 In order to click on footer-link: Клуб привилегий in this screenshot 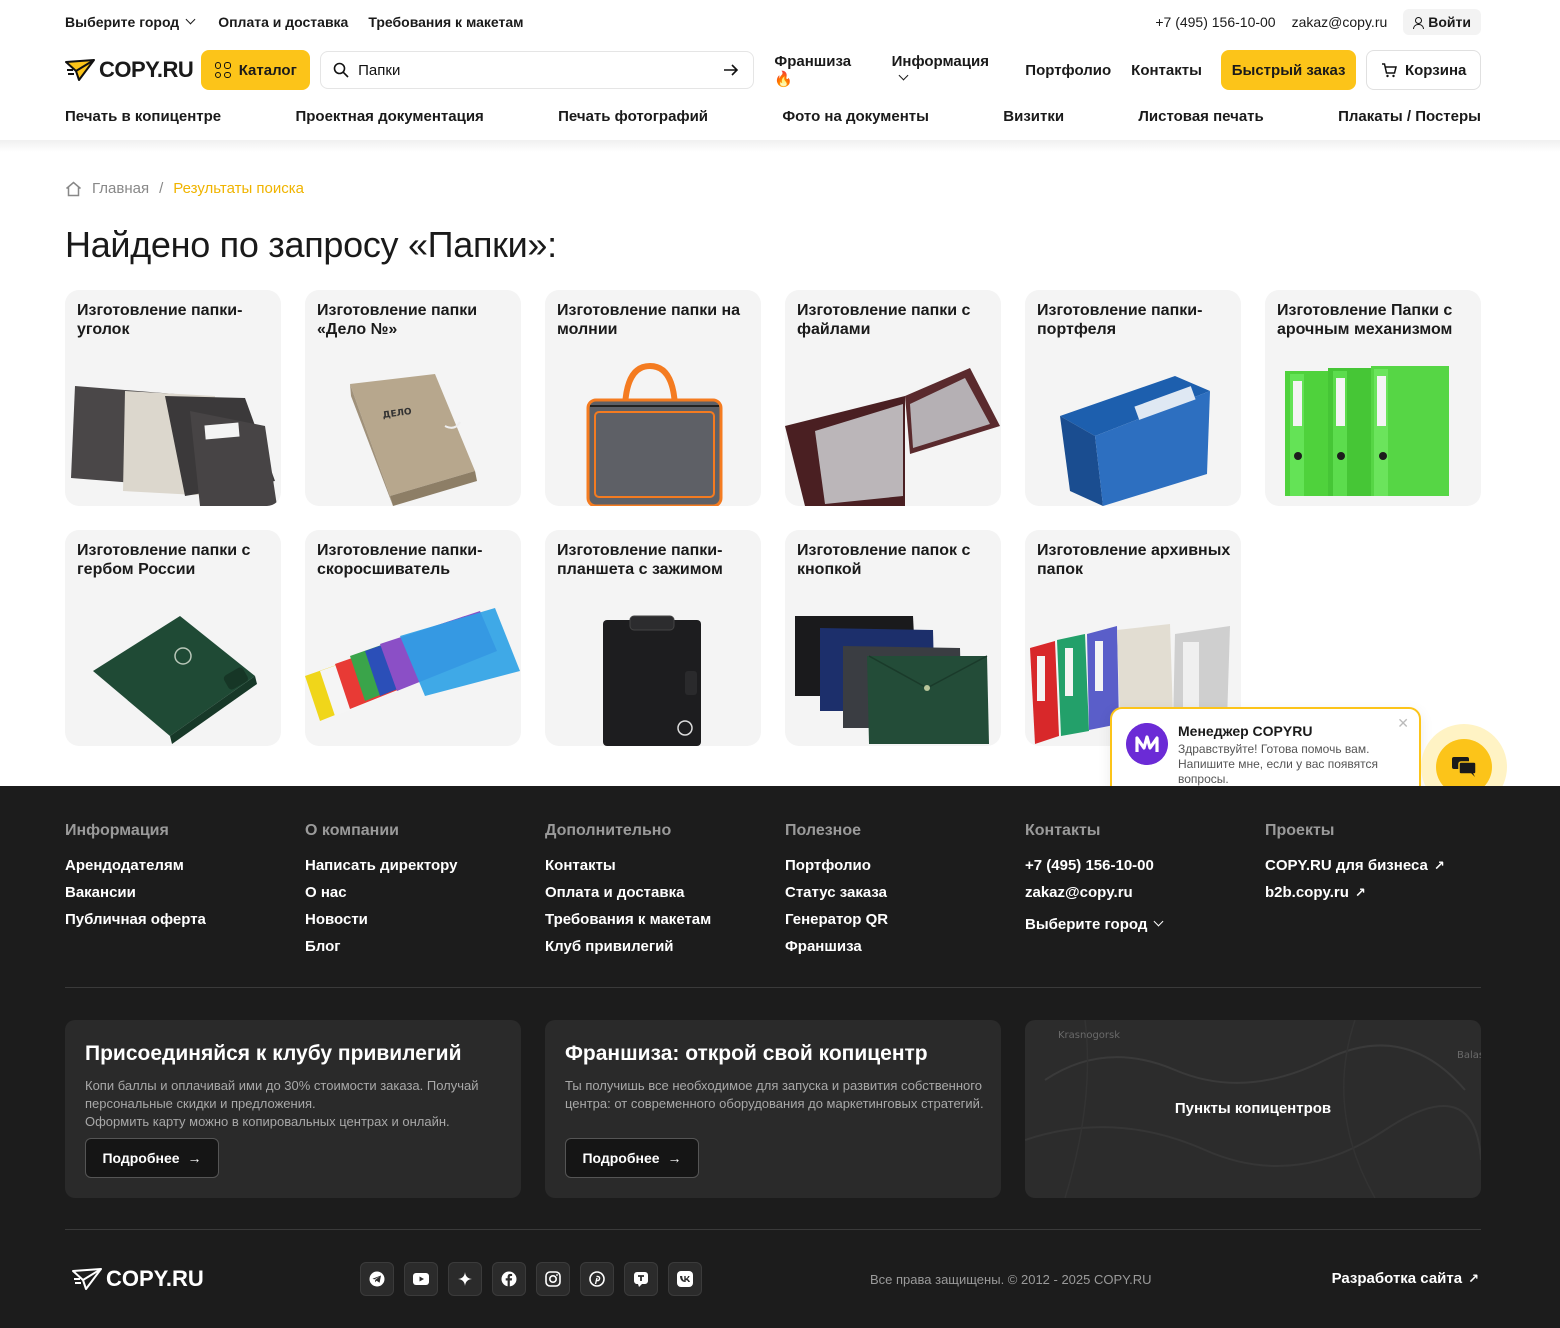, I will do `click(665, 946)`.